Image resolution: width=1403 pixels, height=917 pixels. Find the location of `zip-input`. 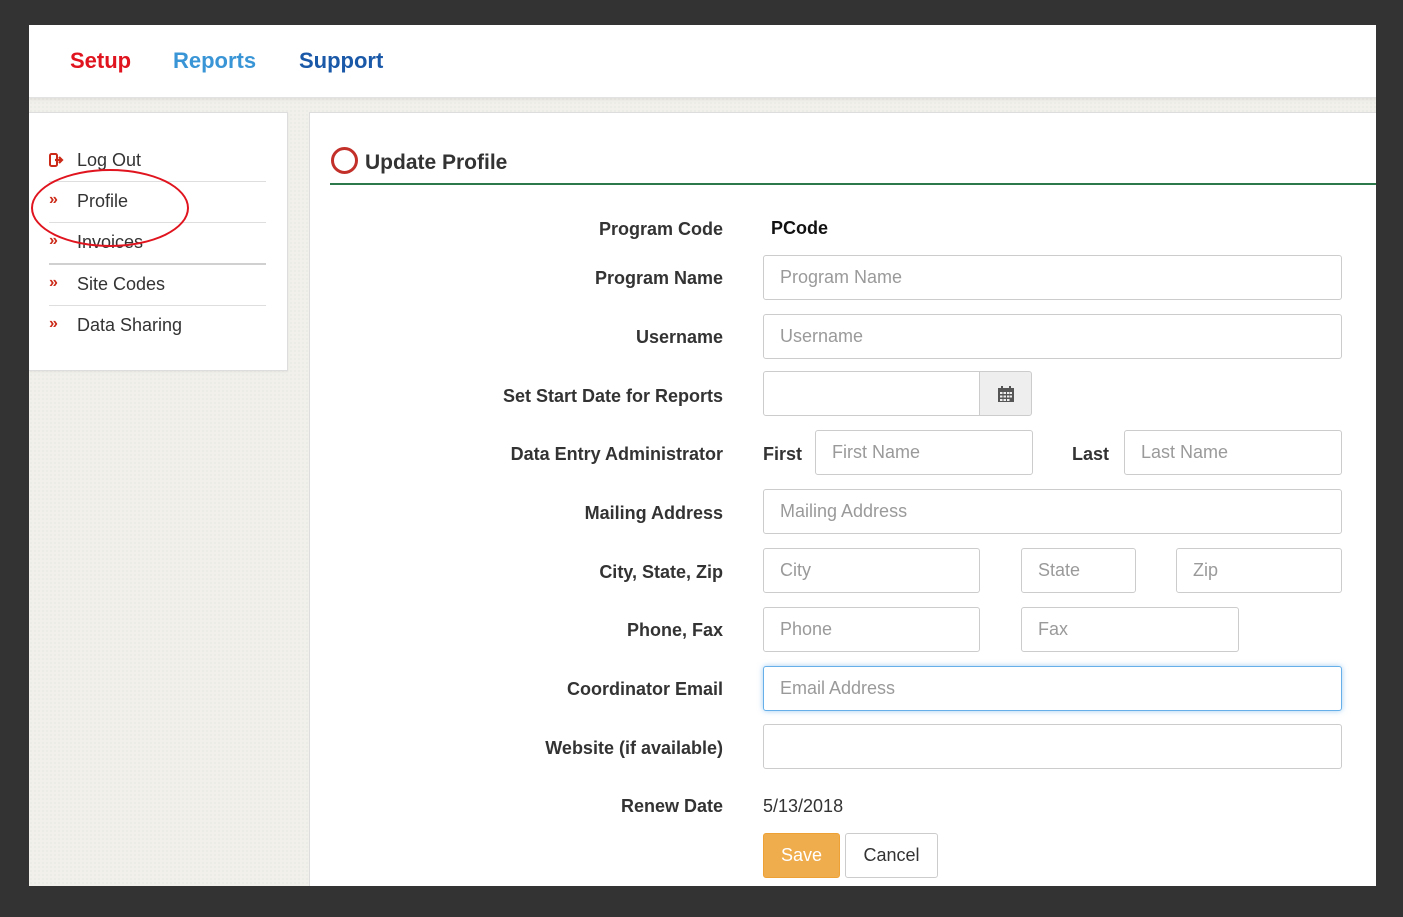

zip-input is located at coordinates (1259, 570).